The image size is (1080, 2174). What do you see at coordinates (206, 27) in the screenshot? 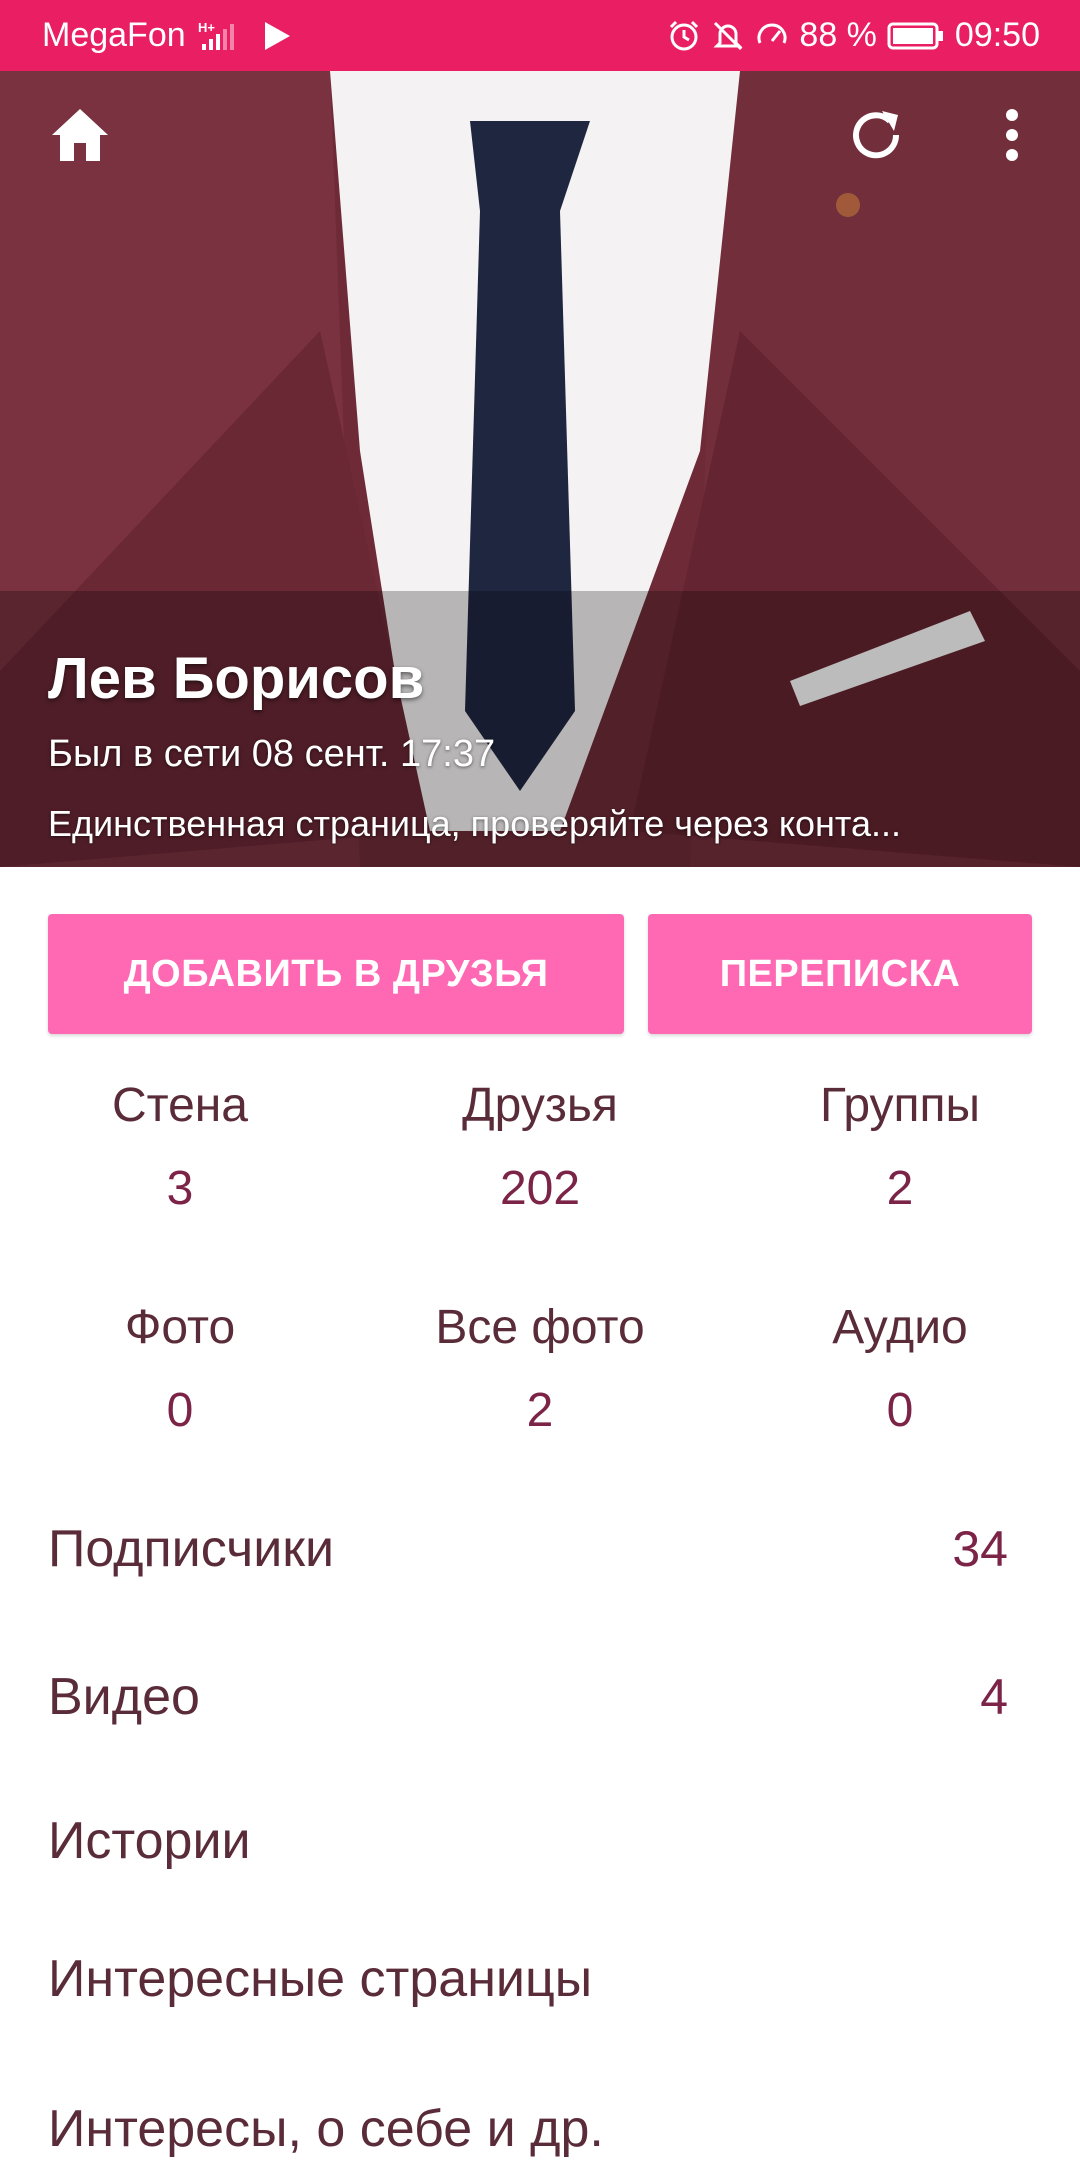
I see `svg-text: H+` at bounding box center [206, 27].